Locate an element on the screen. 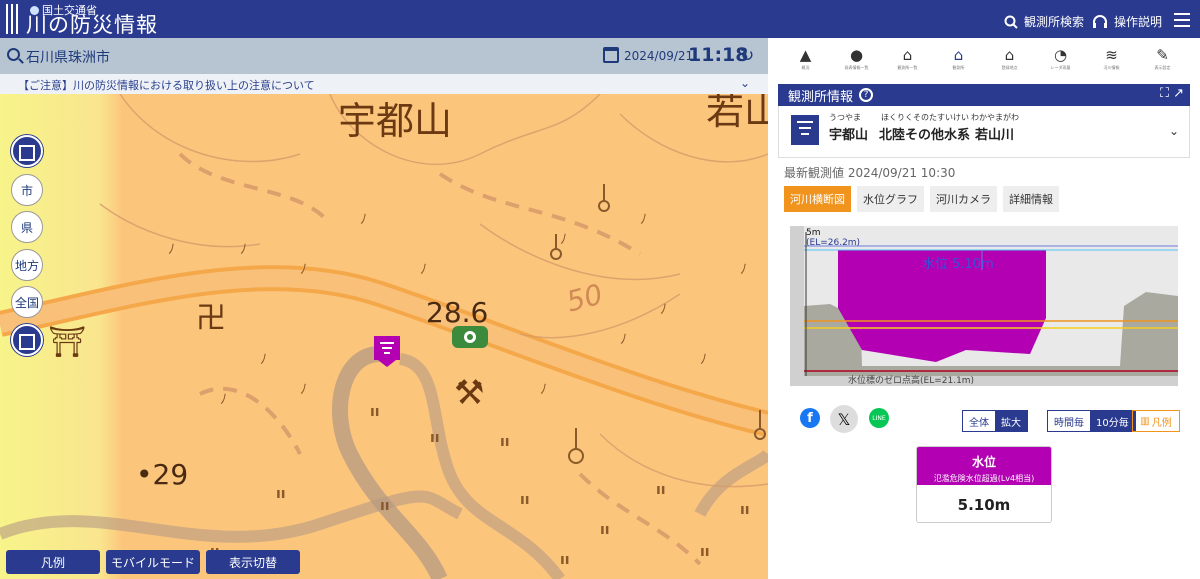 Image resolution: width=1200 pixels, height=579 pixels. water-level-card-header: 水位 氾濫危険水位超過(Lv4相当) is located at coordinates (984, 466).